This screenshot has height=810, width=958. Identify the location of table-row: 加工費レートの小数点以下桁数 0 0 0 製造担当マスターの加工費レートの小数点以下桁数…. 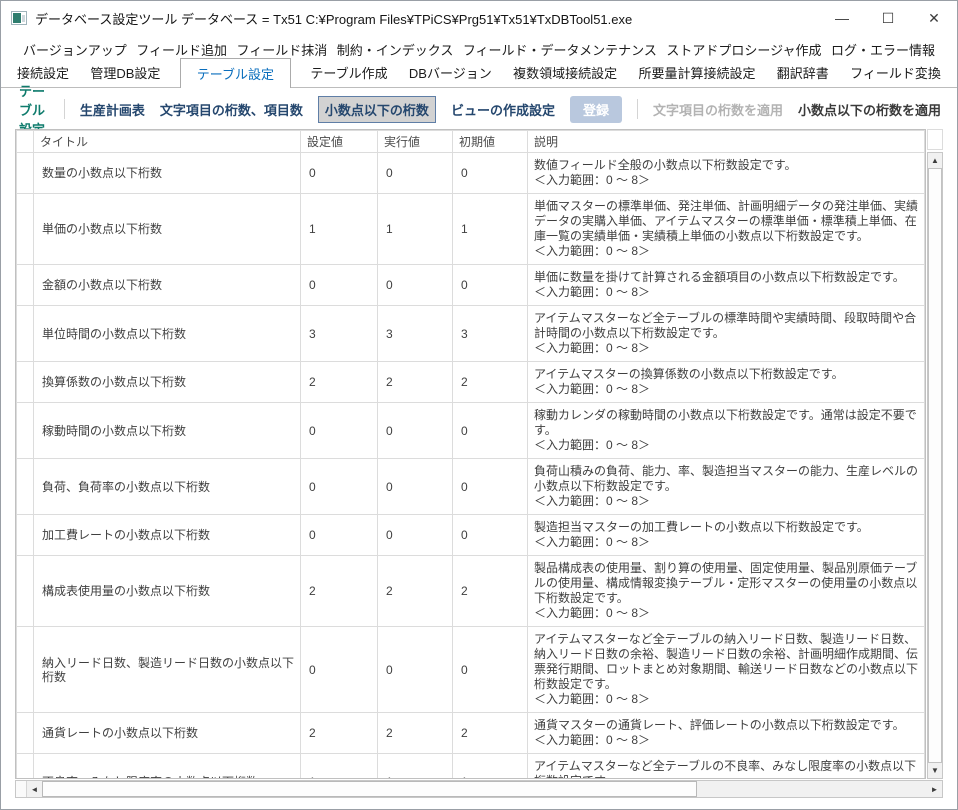
(470, 535).